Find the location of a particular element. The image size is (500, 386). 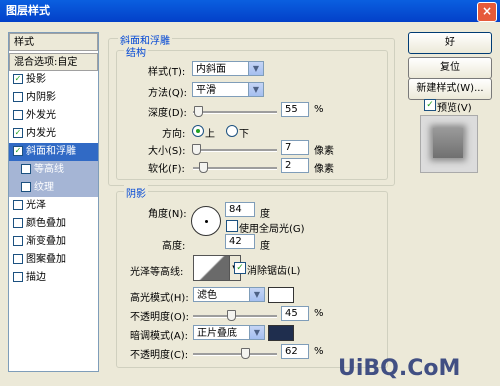

list-item-bevel-emboss: ✓ 斜面和浮雕 is located at coordinates (53, 152).